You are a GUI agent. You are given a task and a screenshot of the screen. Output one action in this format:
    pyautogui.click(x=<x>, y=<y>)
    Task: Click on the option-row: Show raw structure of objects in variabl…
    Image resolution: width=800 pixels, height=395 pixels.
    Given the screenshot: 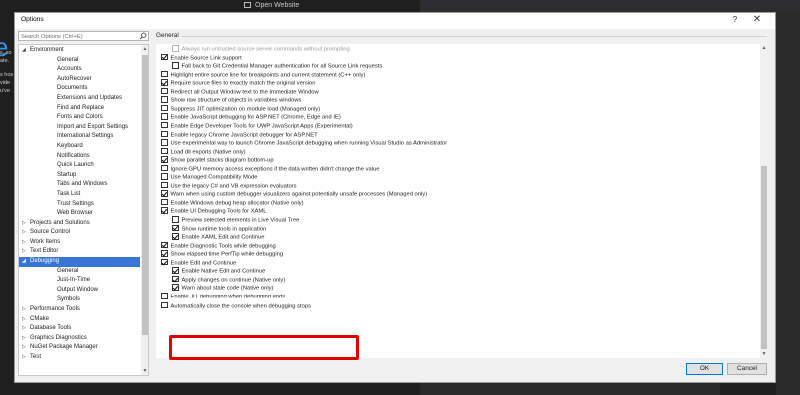 What is the action you would take?
    pyautogui.click(x=231, y=100)
    